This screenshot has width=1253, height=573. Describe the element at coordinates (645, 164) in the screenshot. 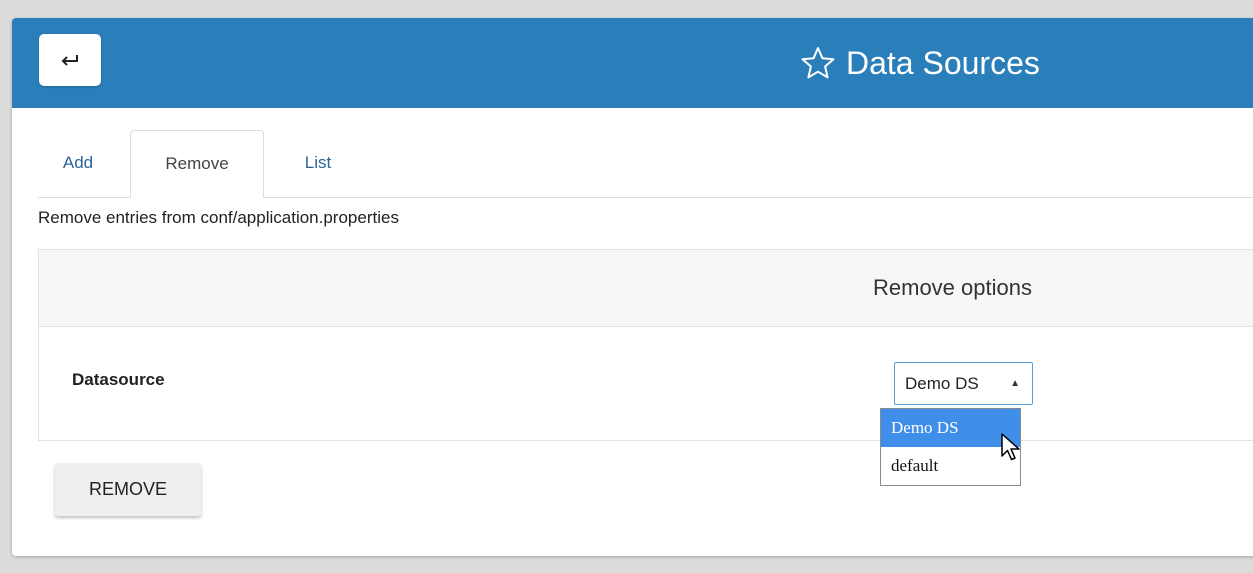

I see `tab-bar: Add Remove List` at that location.